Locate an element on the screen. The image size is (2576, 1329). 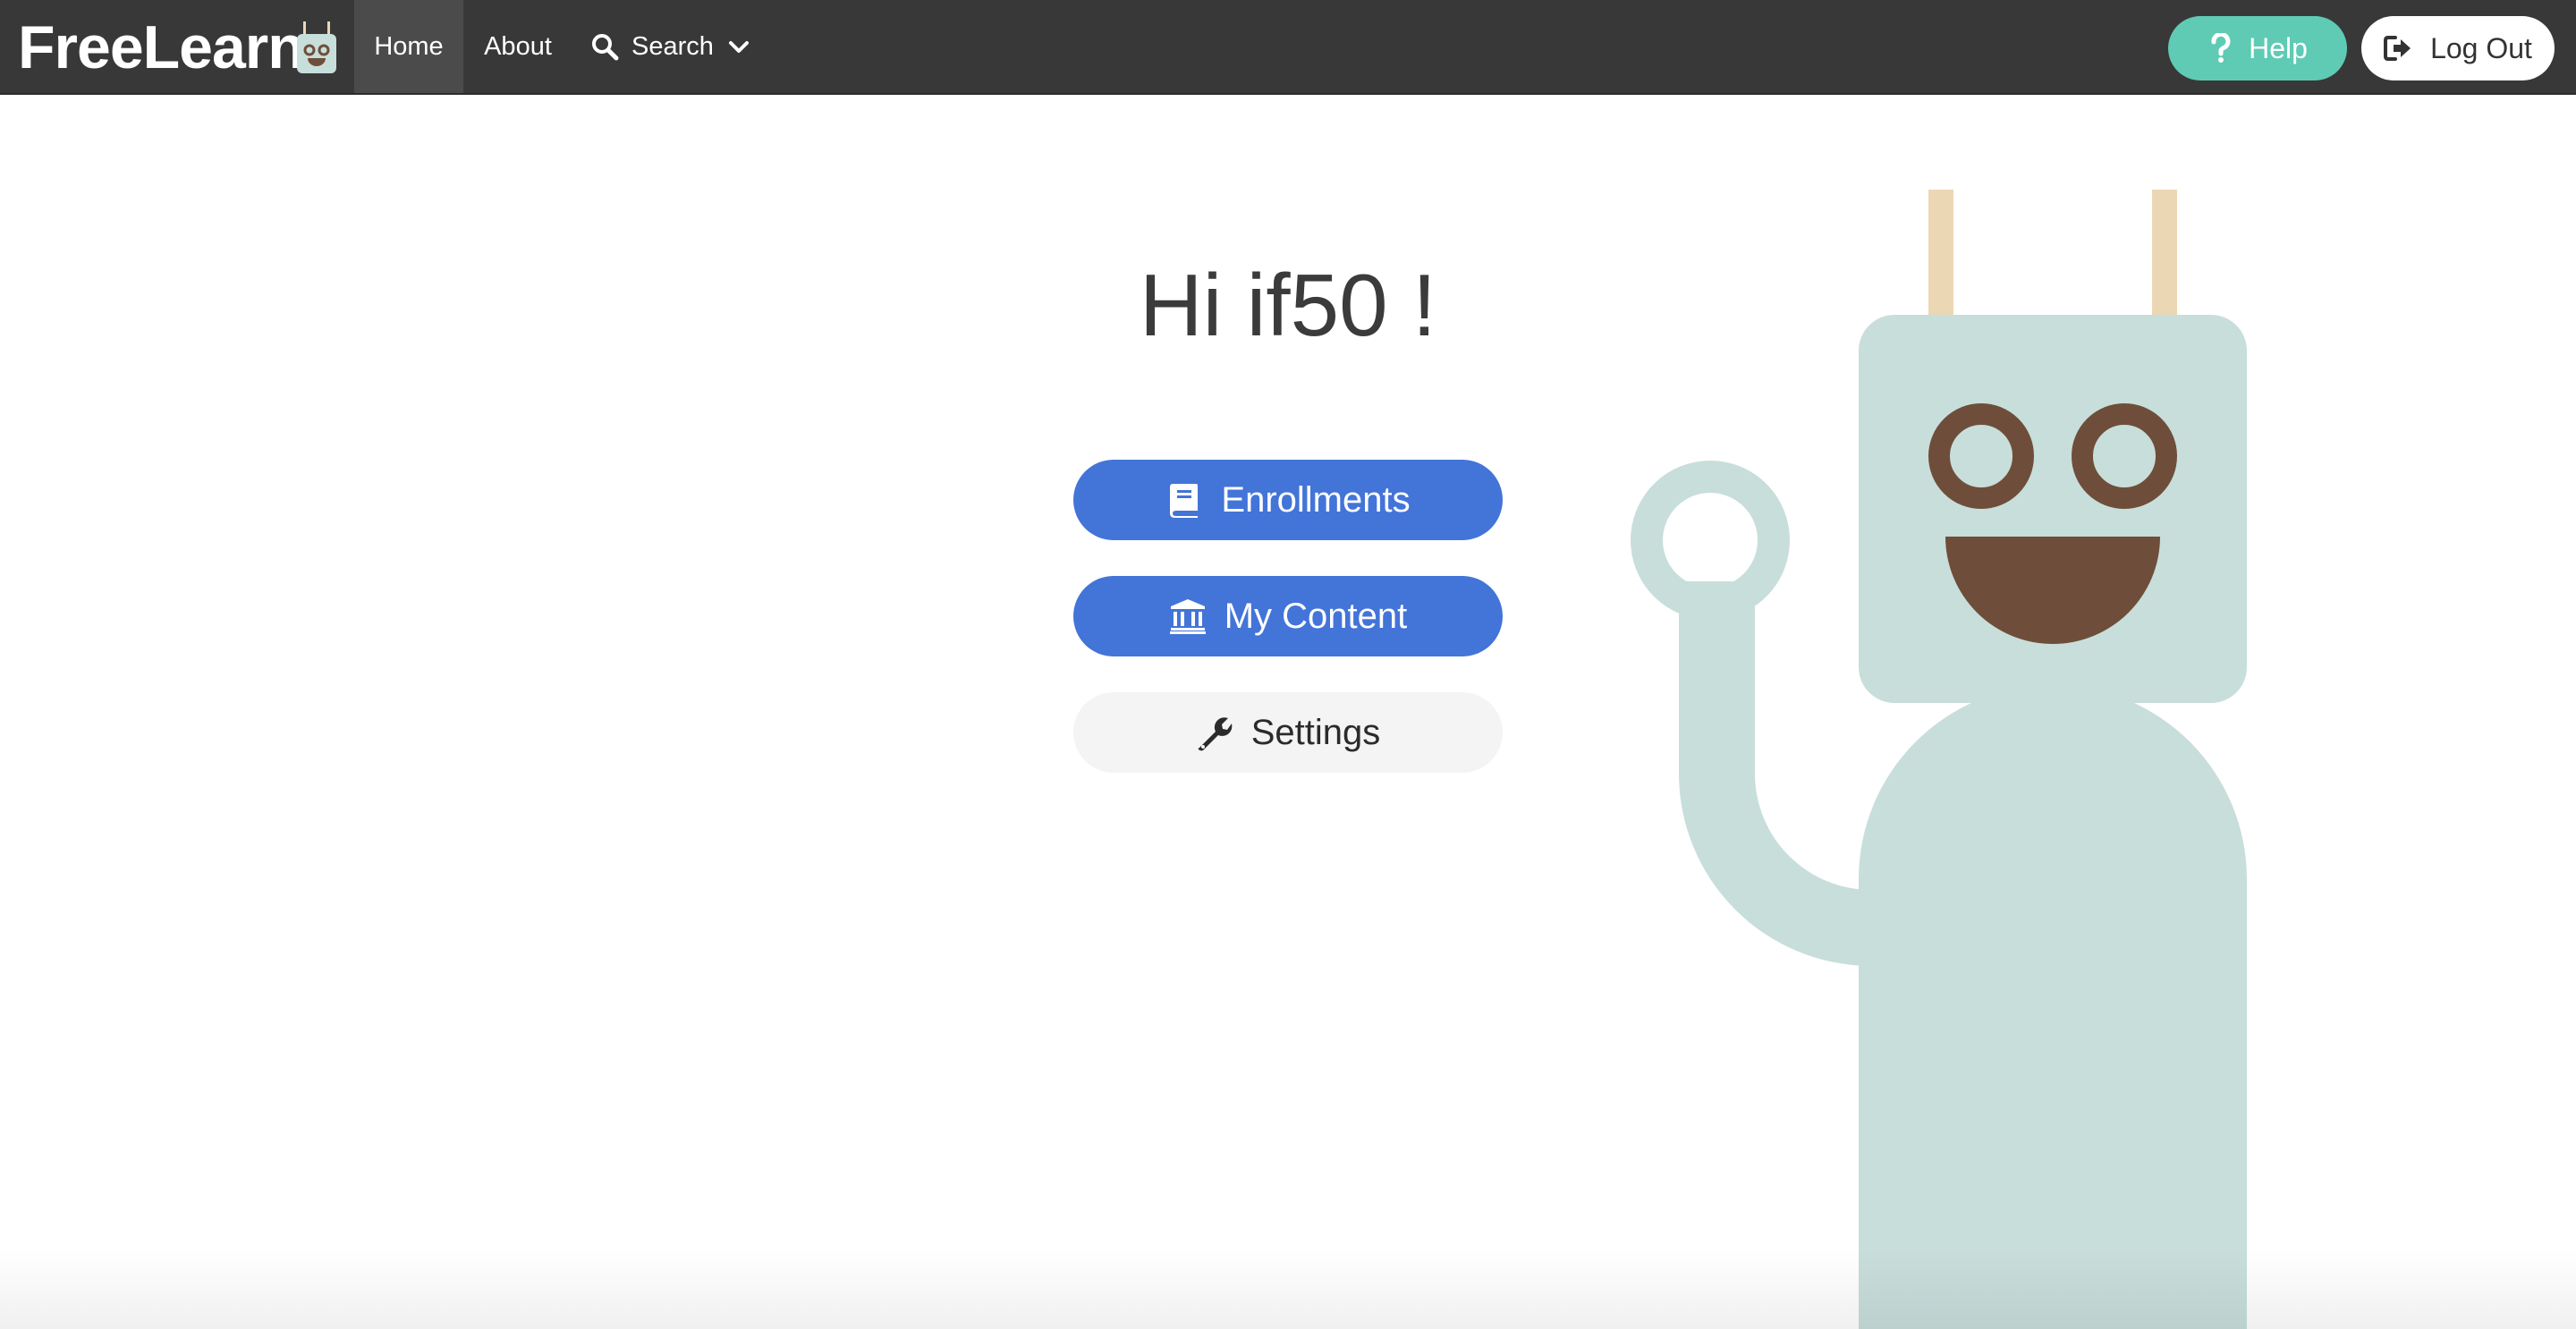
settings-label: Settings is located at coordinates (1315, 732).